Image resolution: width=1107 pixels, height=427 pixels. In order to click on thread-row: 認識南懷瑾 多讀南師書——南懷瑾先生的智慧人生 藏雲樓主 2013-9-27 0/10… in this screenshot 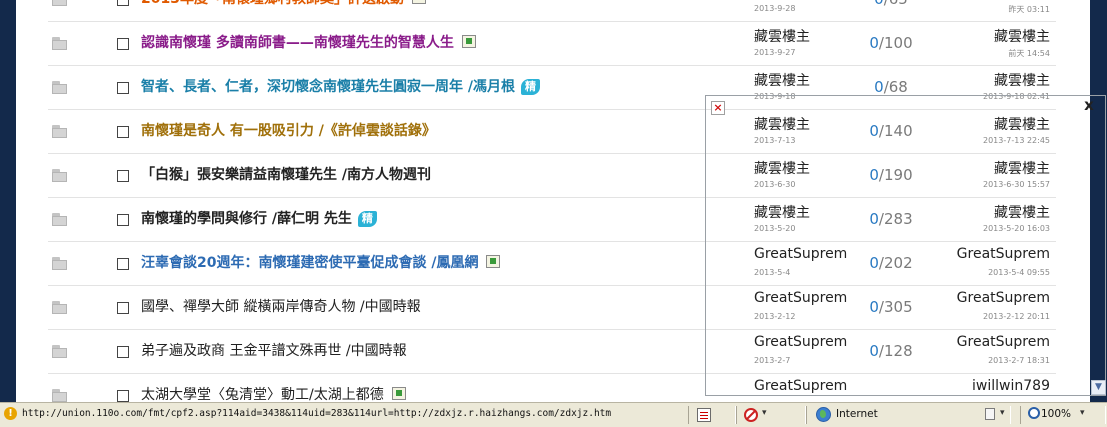, I will do `click(552, 44)`.